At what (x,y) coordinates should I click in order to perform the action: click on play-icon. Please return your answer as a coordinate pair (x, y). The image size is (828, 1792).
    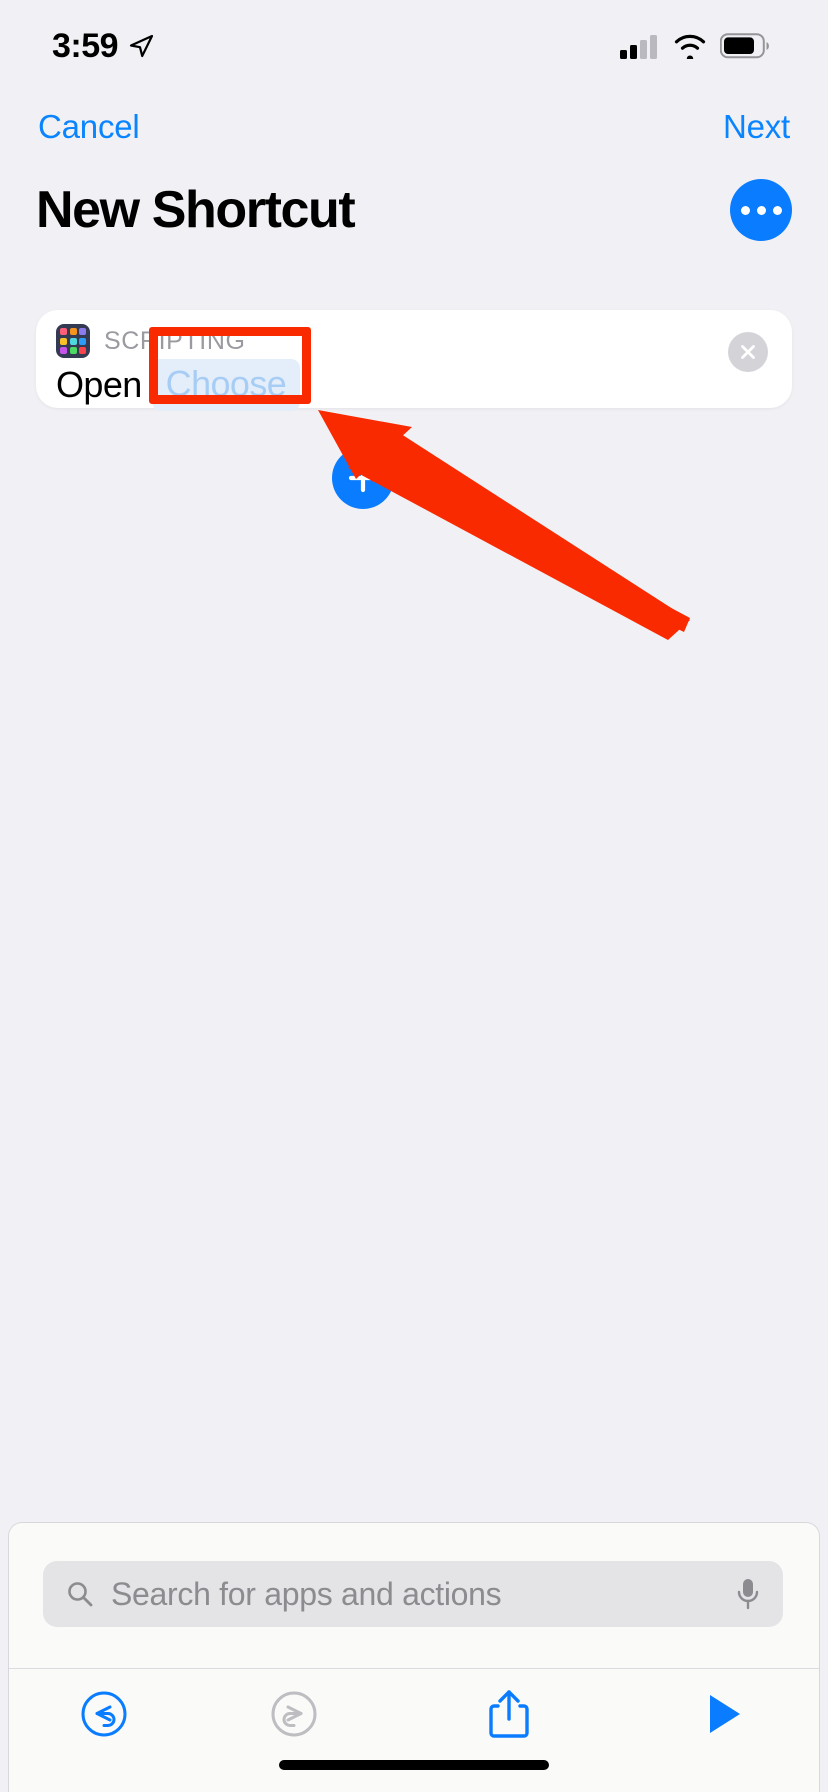
    Looking at the image, I should click on (725, 1714).